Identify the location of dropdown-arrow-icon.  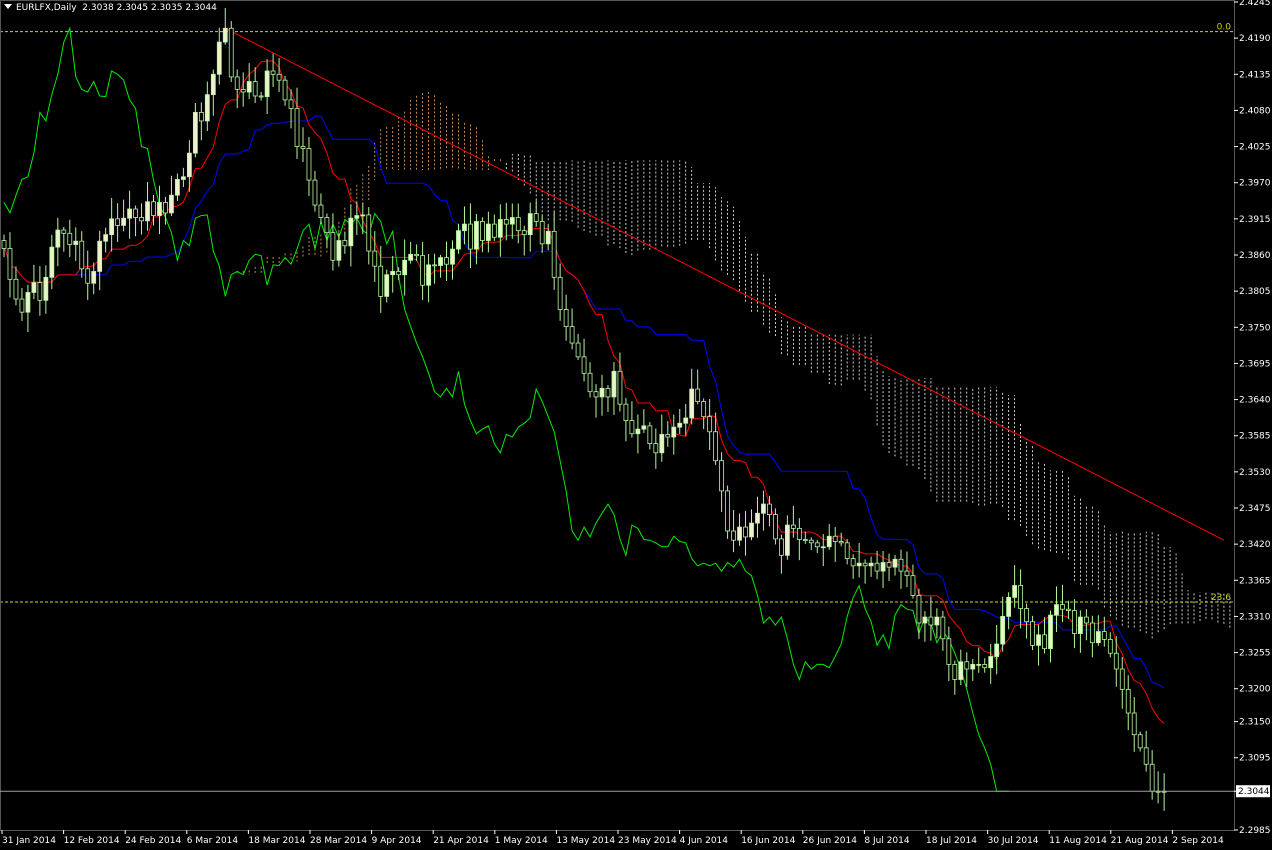
(8, 6).